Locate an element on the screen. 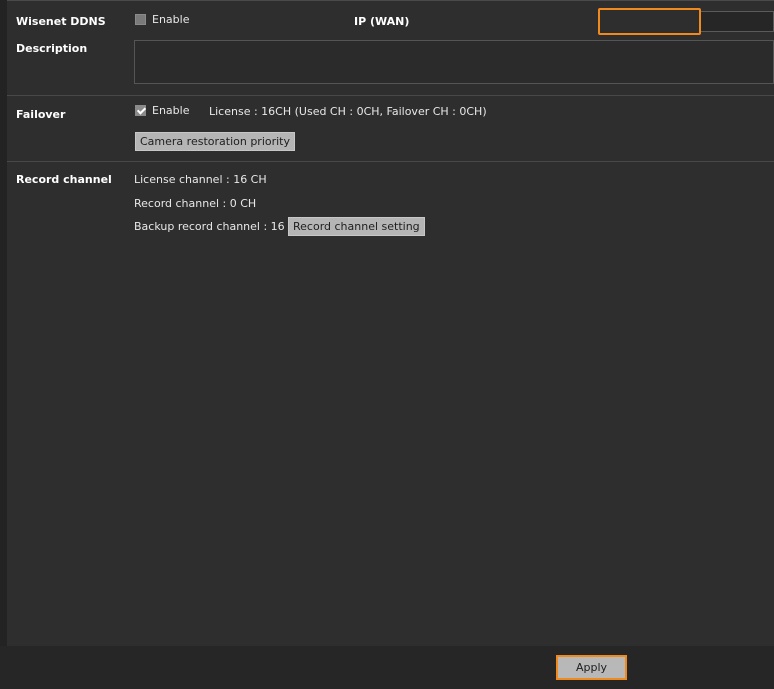  backup-record-channel-text: Backup record channel : 16 CH is located at coordinates (219, 226).